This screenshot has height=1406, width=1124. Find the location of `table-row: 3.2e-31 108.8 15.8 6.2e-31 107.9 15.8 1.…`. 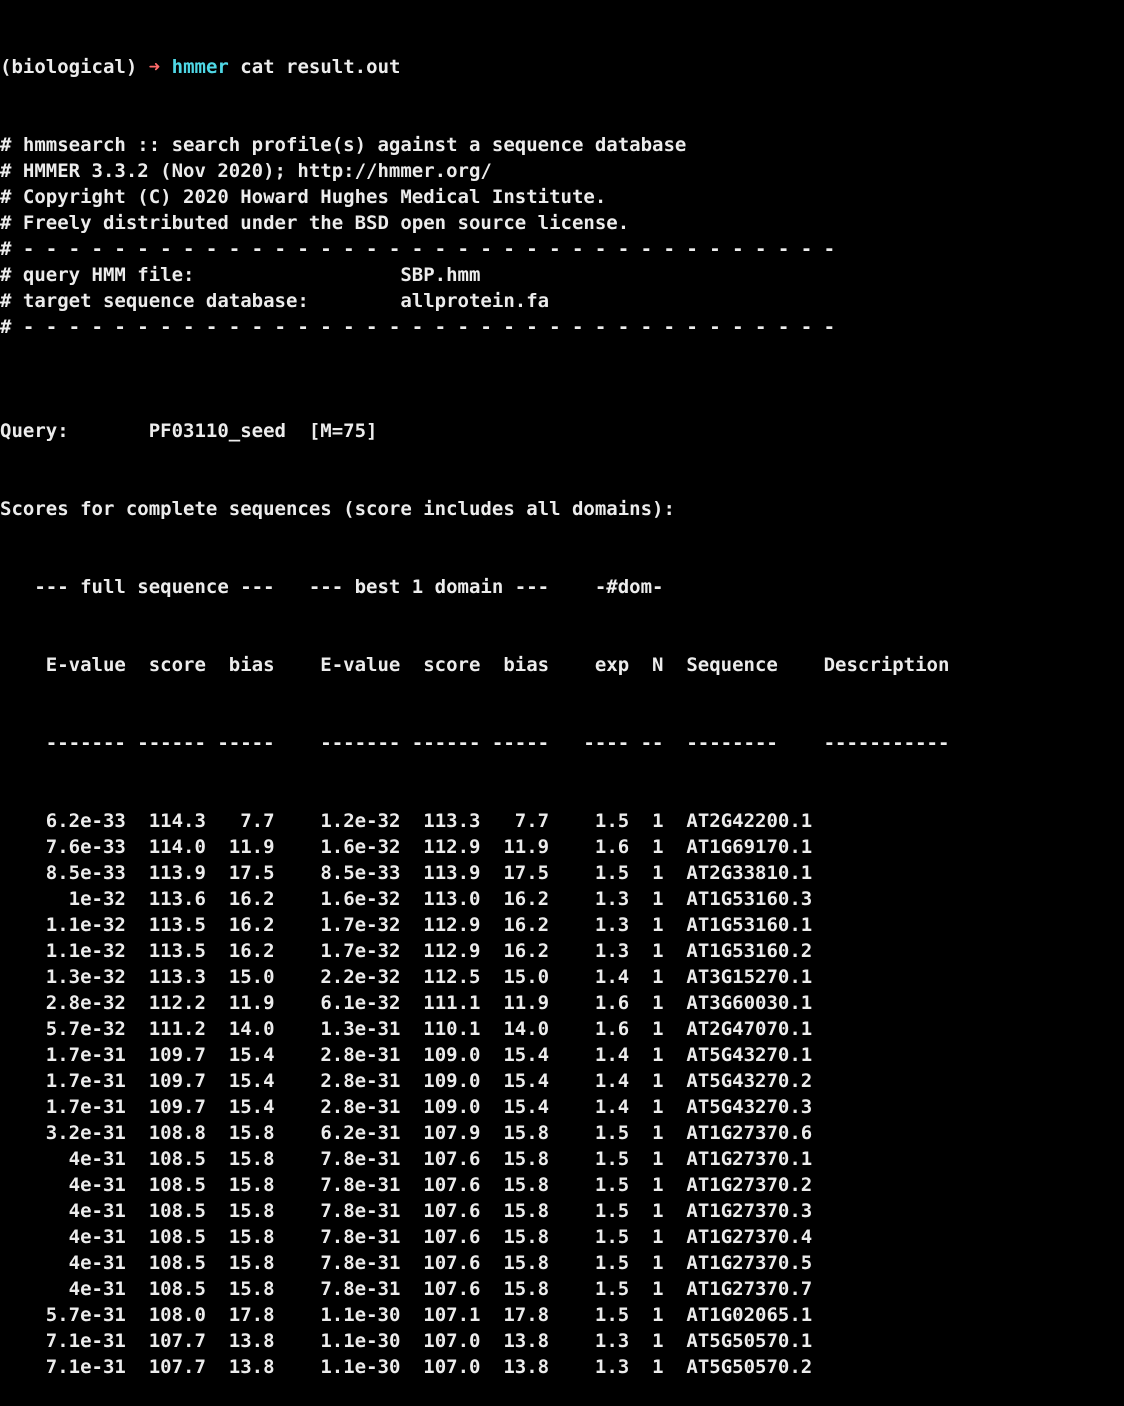

table-row: 3.2e-31 108.8 15.8 6.2e-31 107.9 15.8 1.… is located at coordinates (562, 1133).